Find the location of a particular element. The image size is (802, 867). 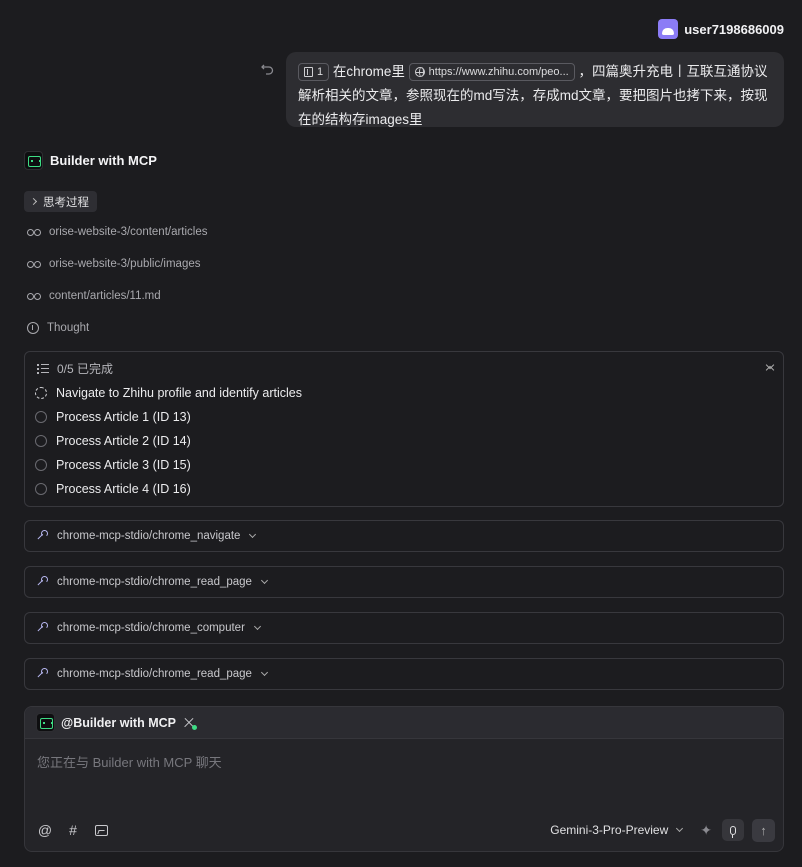

todo-label: Process Article 3 (ID 15) is located at coordinates (123, 465).